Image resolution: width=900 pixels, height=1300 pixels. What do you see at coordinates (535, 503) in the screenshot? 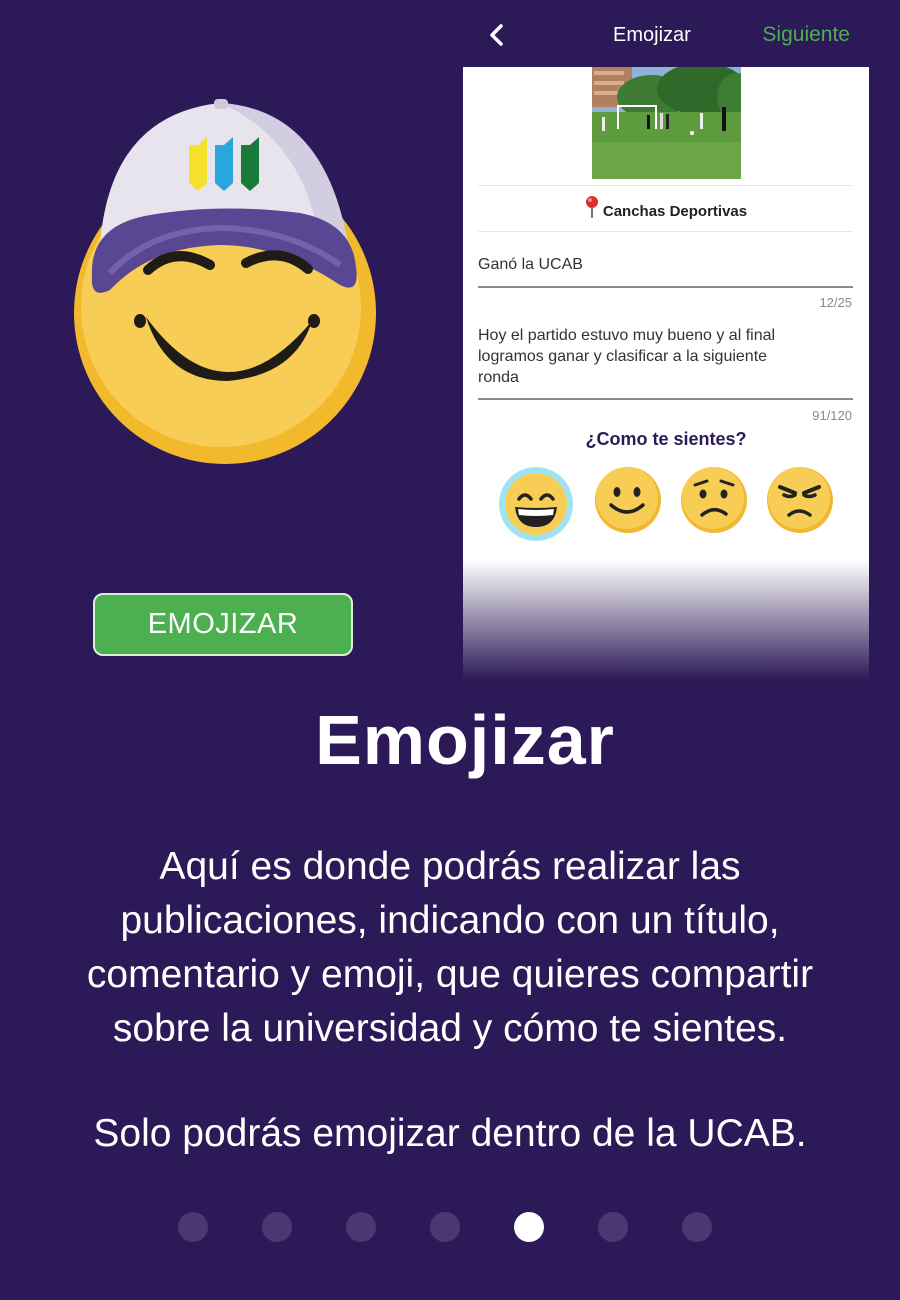
I see `grinning-face-icon` at bounding box center [535, 503].